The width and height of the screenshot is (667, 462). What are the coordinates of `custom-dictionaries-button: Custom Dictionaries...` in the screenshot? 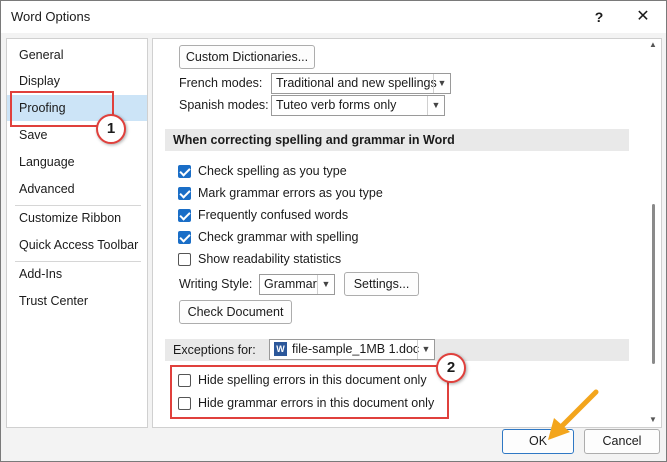 It's located at (247, 57).